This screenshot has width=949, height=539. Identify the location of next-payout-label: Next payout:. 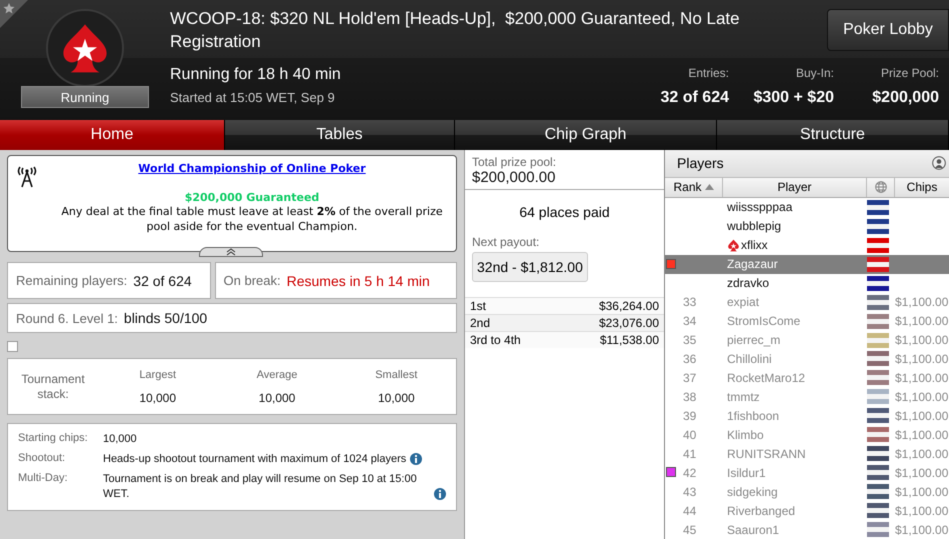
(505, 241).